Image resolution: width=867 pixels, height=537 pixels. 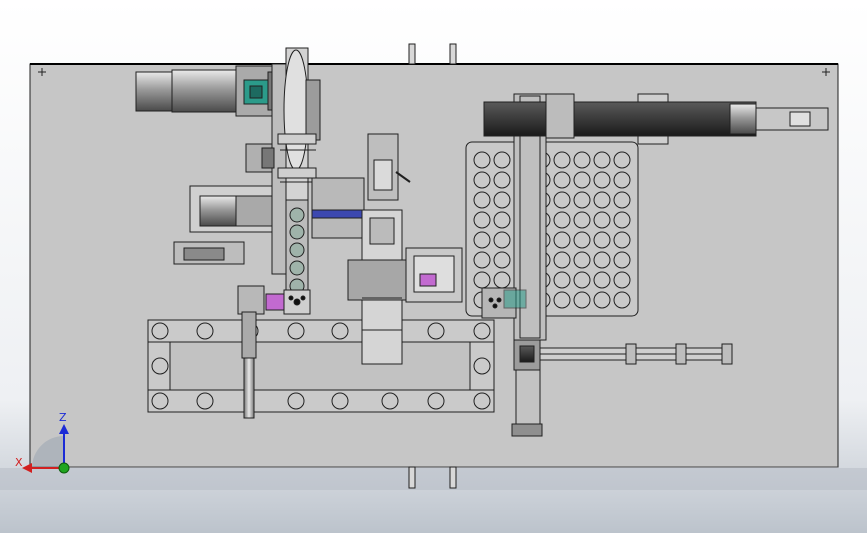 I want to click on left-servo-motor, so click(x=207, y=91).